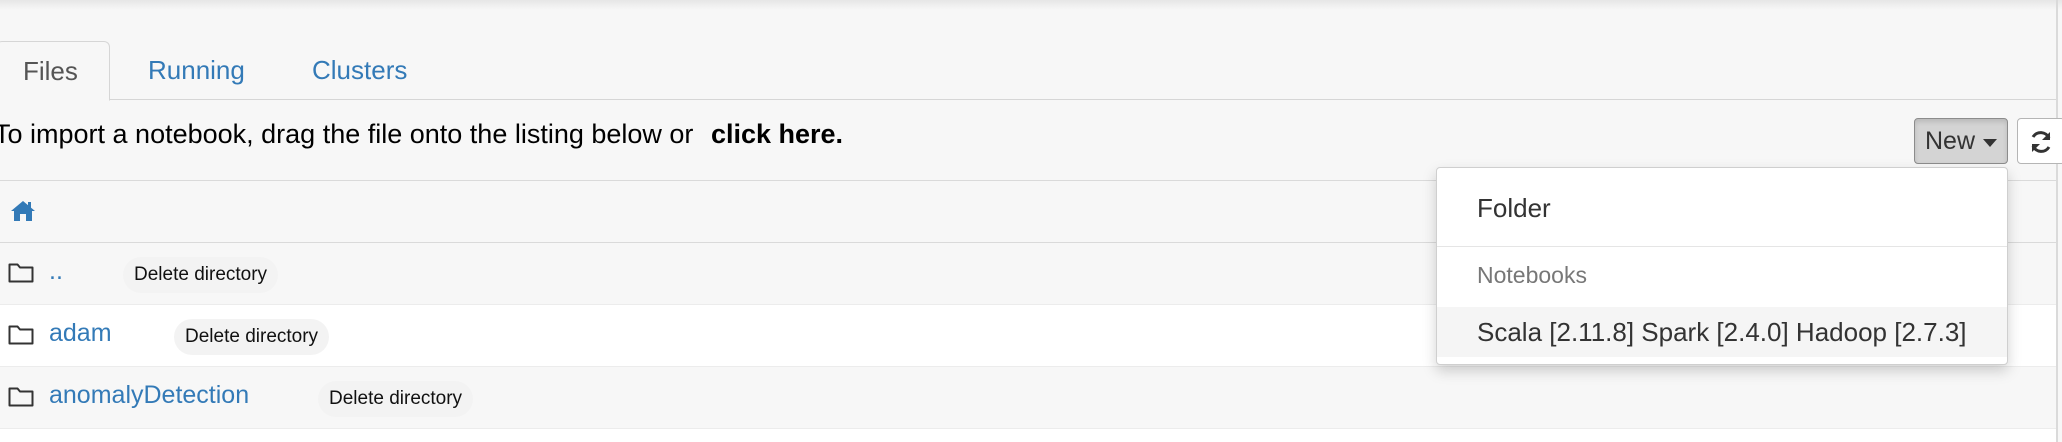 Image resolution: width=2062 pixels, height=442 pixels. Describe the element at coordinates (359, 70) in the screenshot. I see `tab-clusters: Clusters` at that location.